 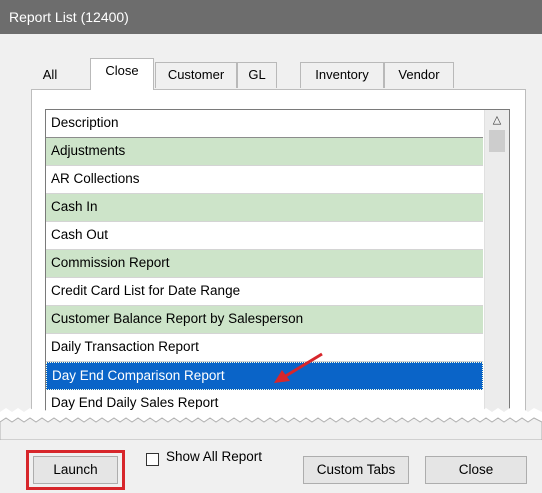 What do you see at coordinates (497, 141) in the screenshot?
I see `scrollbar-thumb` at bounding box center [497, 141].